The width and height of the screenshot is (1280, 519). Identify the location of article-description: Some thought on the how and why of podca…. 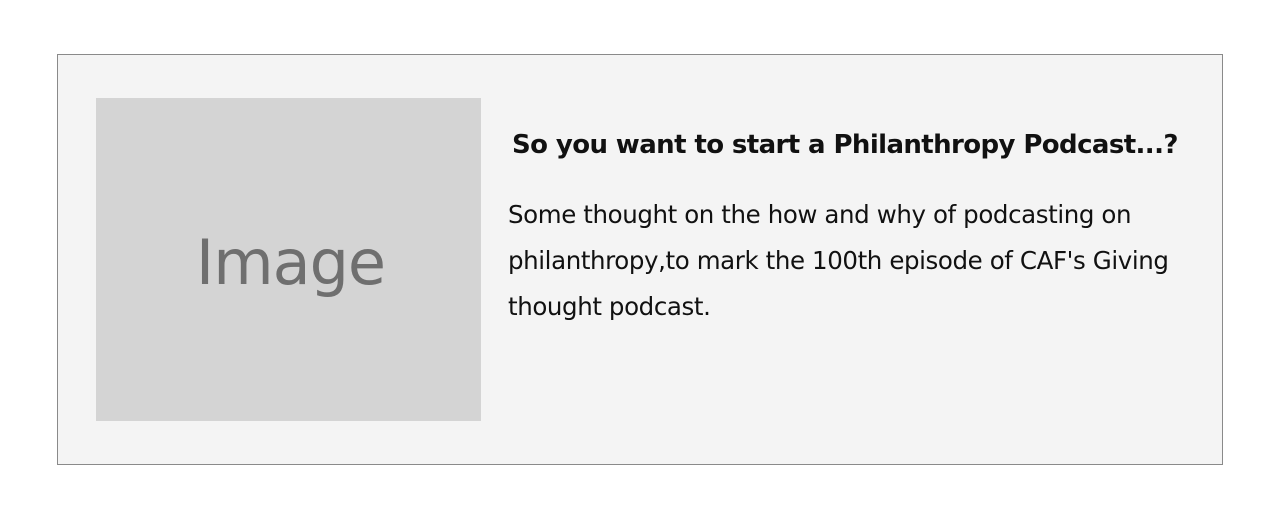
(838, 260).